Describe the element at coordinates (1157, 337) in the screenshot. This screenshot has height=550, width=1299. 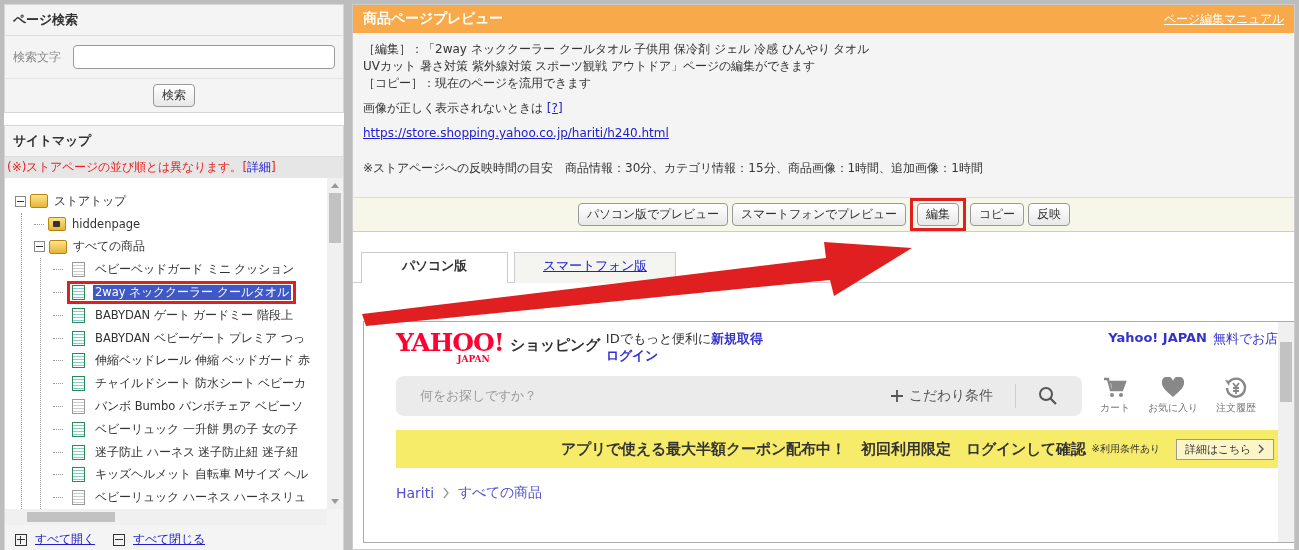
I see `portal-link: Yahoo! JAPAN` at that location.